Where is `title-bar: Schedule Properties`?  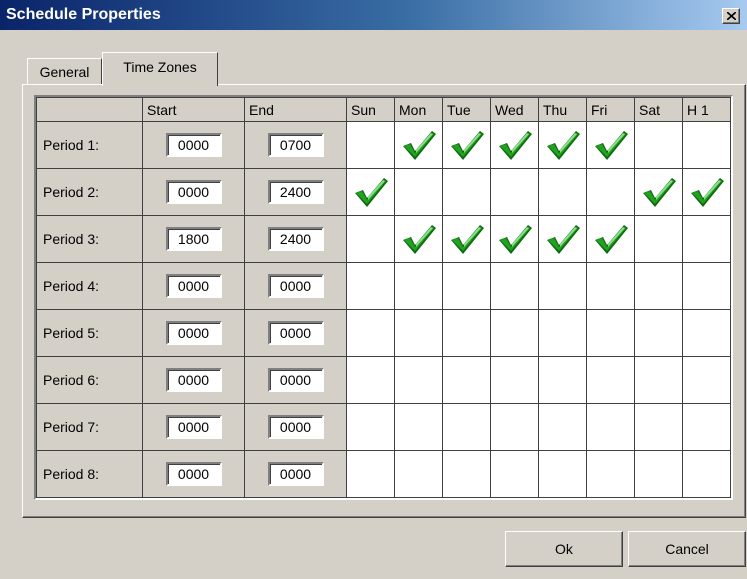
title-bar: Schedule Properties is located at coordinates (373, 15).